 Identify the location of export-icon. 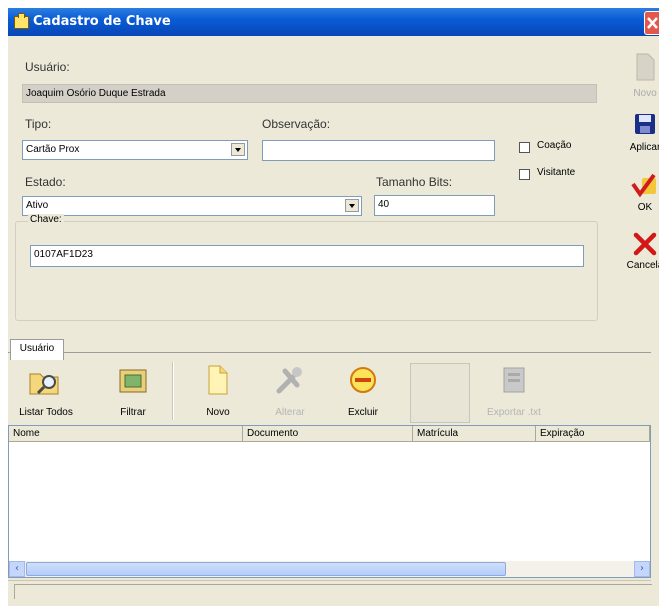
(514, 380).